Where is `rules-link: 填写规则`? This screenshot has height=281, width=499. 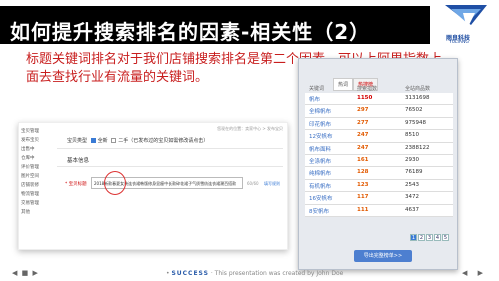
rules-link: 填写规则 is located at coordinates (272, 184).